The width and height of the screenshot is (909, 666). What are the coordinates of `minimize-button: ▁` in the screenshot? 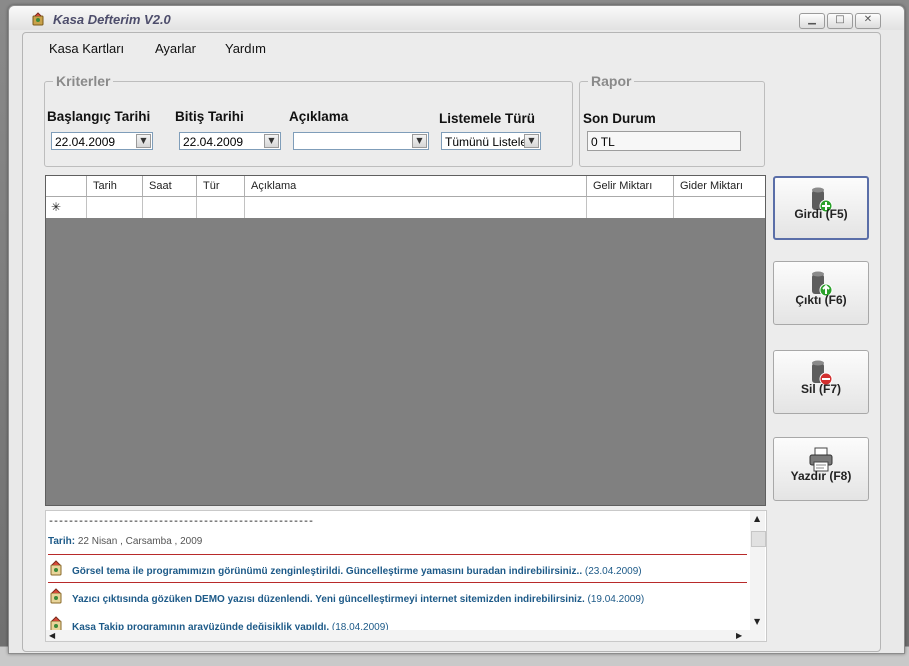 It's located at (812, 21).